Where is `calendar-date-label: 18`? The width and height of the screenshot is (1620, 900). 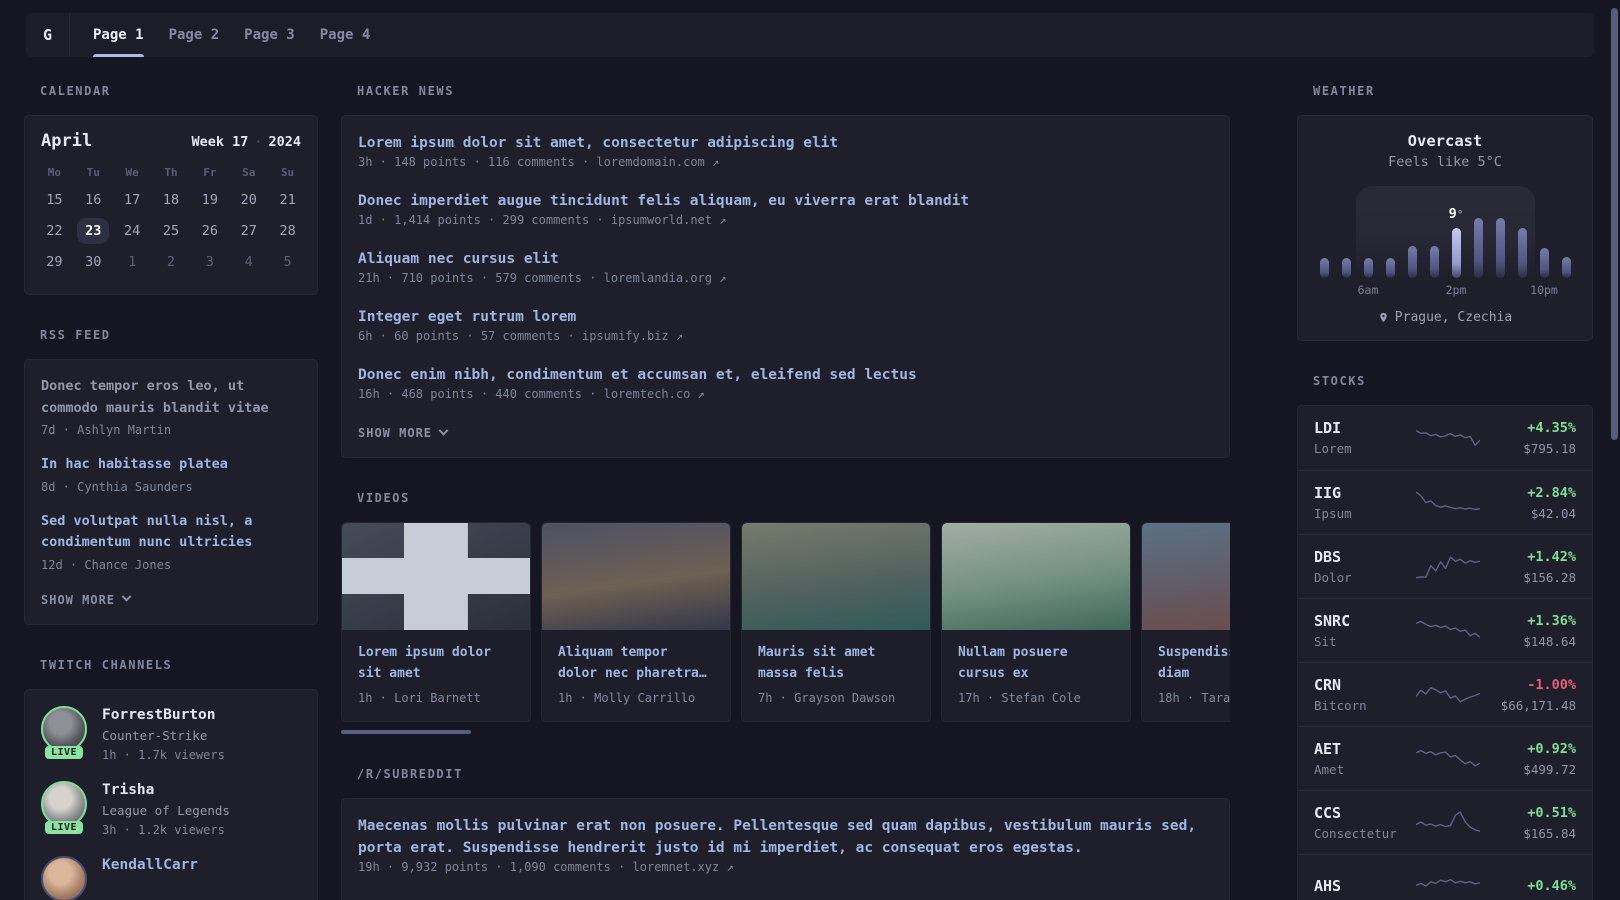 calendar-date-label: 18 is located at coordinates (171, 199).